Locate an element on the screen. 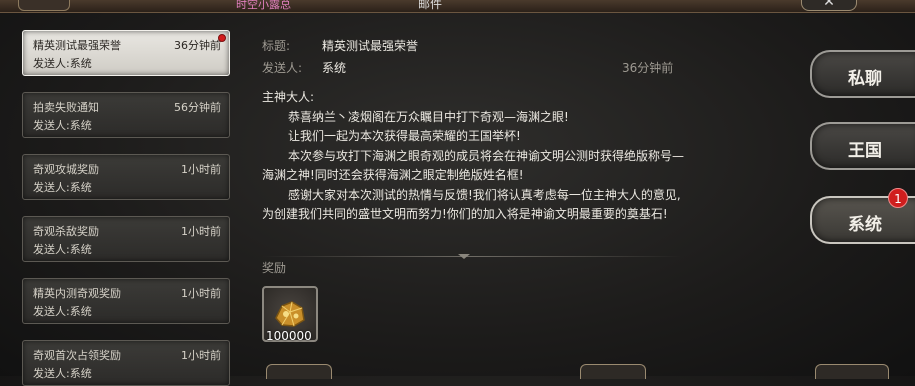 The image size is (915, 386). tab-label: 系统 is located at coordinates (865, 225).